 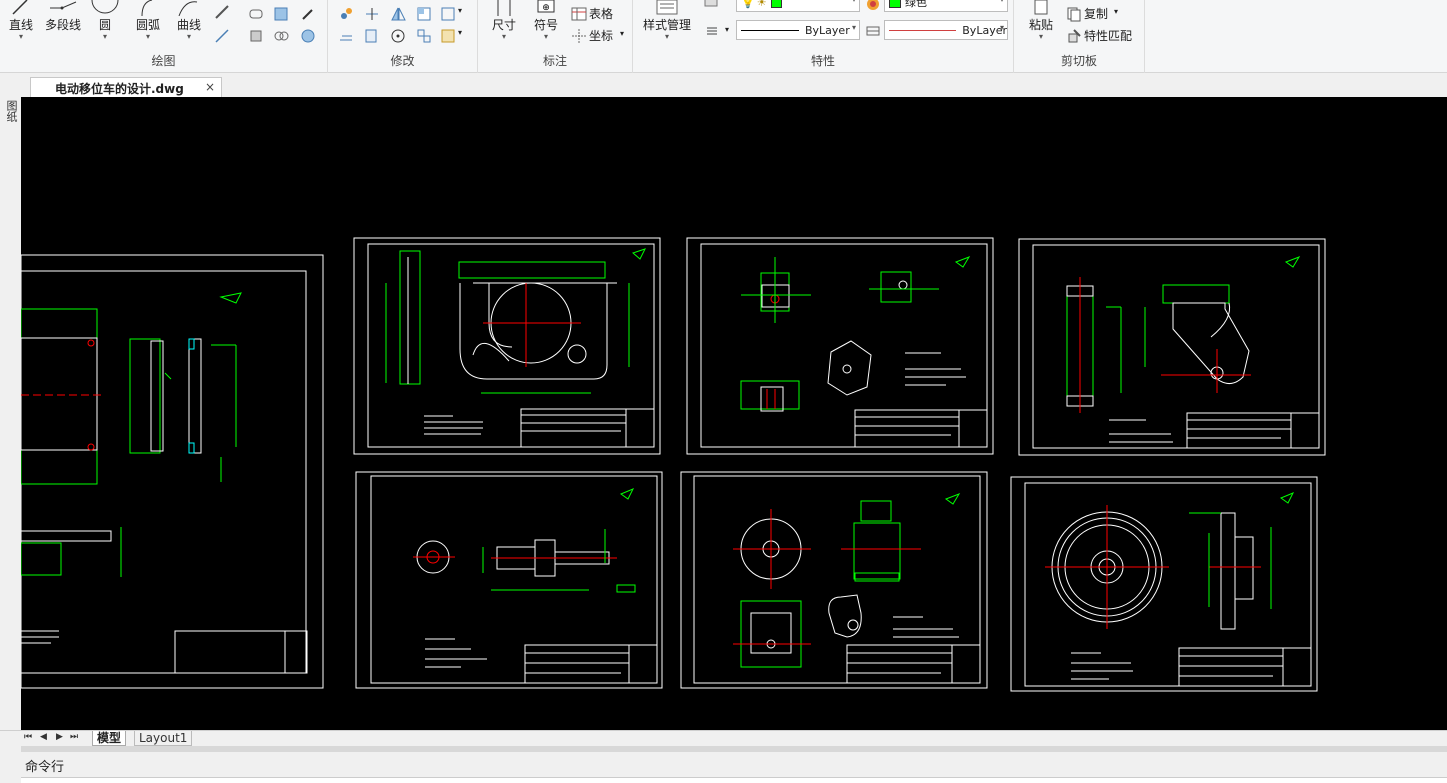 What do you see at coordinates (1074, 14) in the screenshot?
I see `copy-icon` at bounding box center [1074, 14].